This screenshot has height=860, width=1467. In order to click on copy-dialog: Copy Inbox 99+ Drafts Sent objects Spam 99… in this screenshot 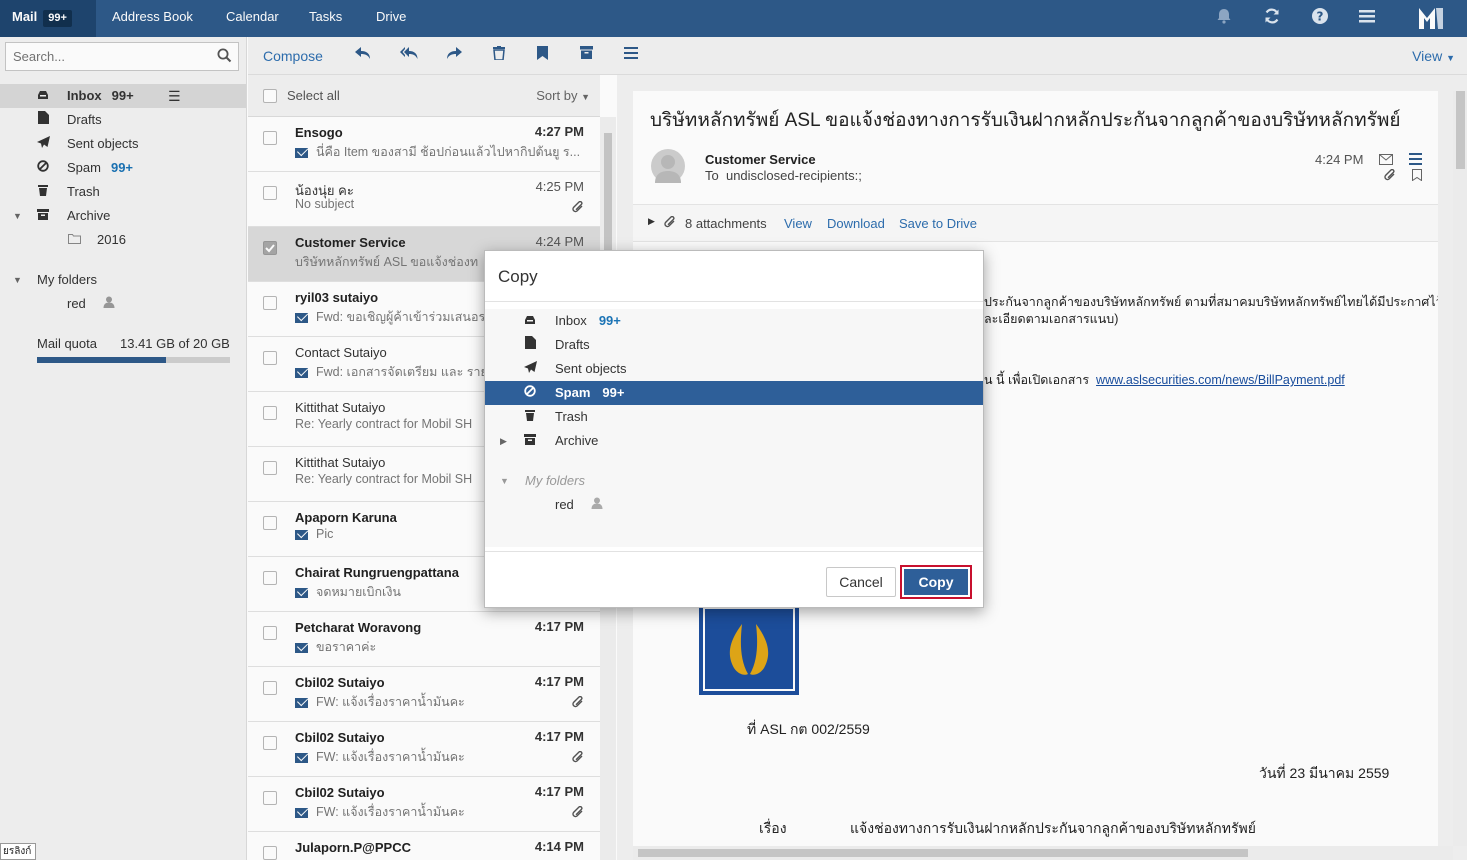, I will do `click(734, 429)`.